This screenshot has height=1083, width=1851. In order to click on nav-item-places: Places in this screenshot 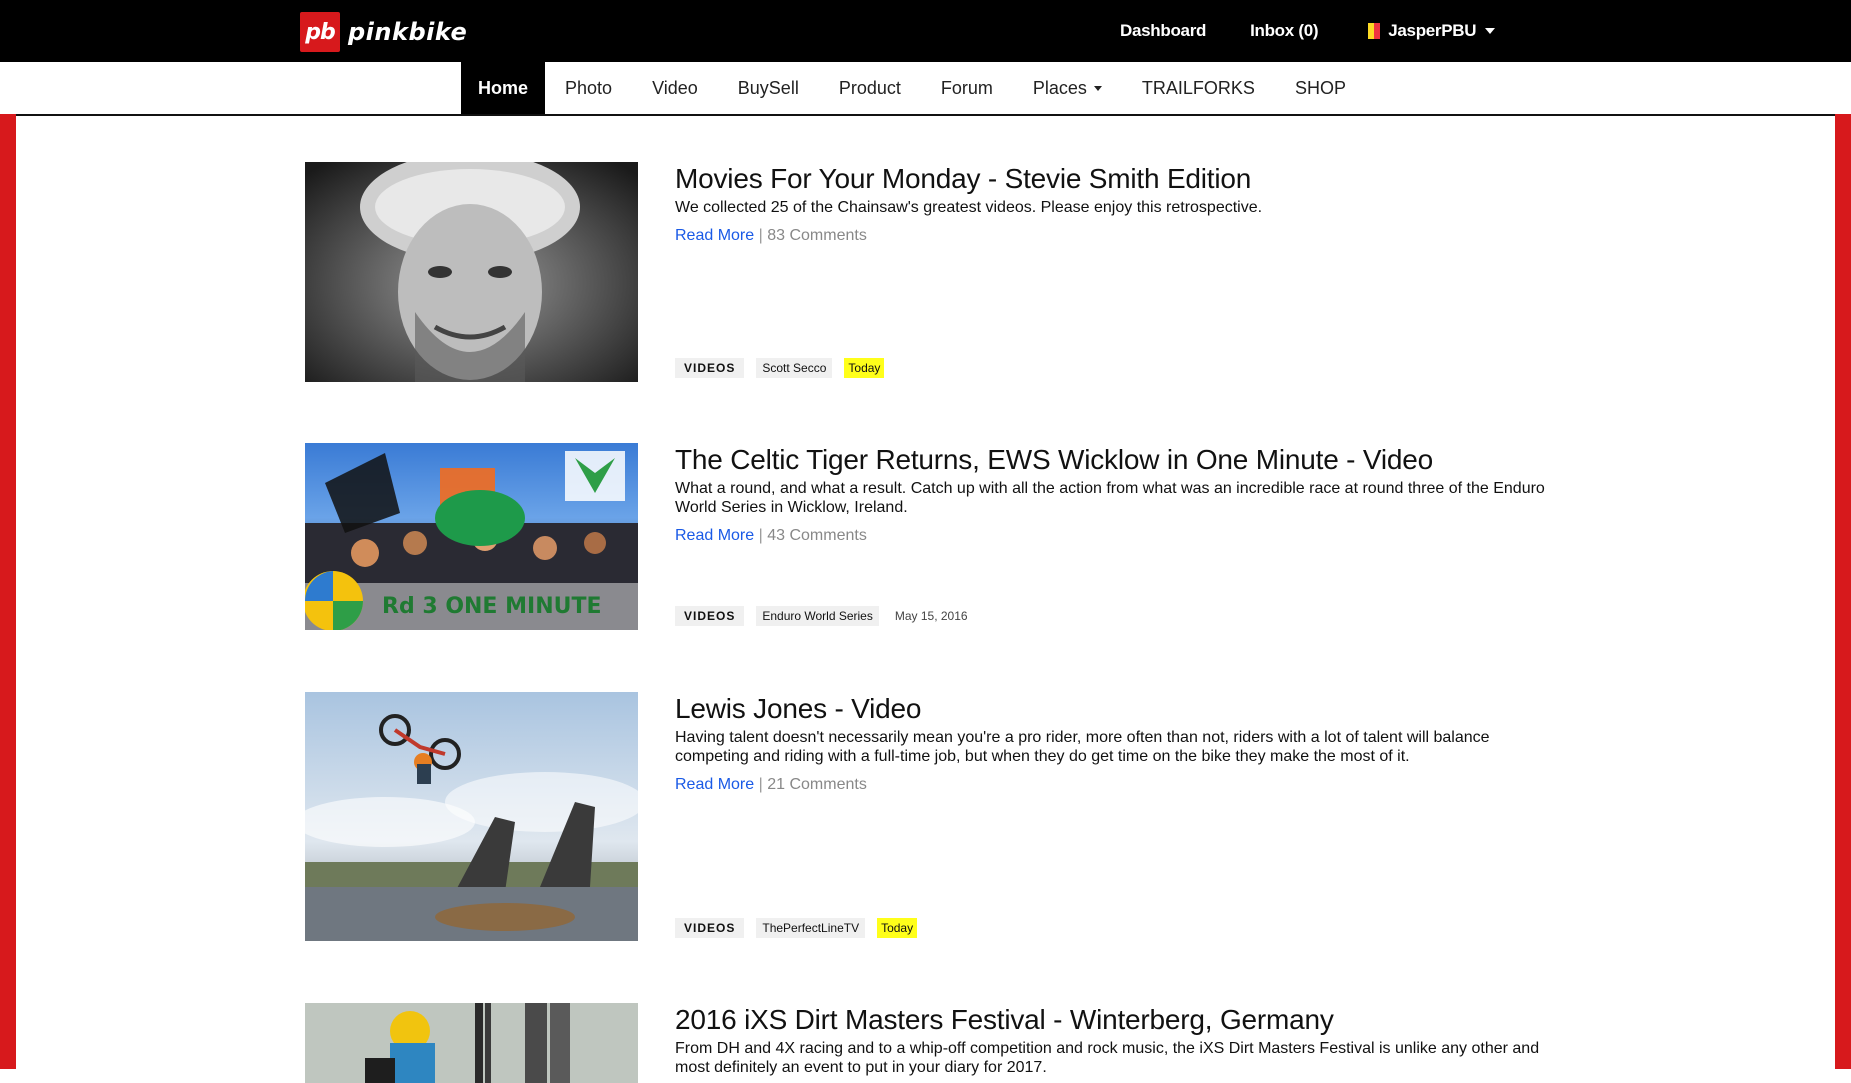, I will do `click(1067, 88)`.